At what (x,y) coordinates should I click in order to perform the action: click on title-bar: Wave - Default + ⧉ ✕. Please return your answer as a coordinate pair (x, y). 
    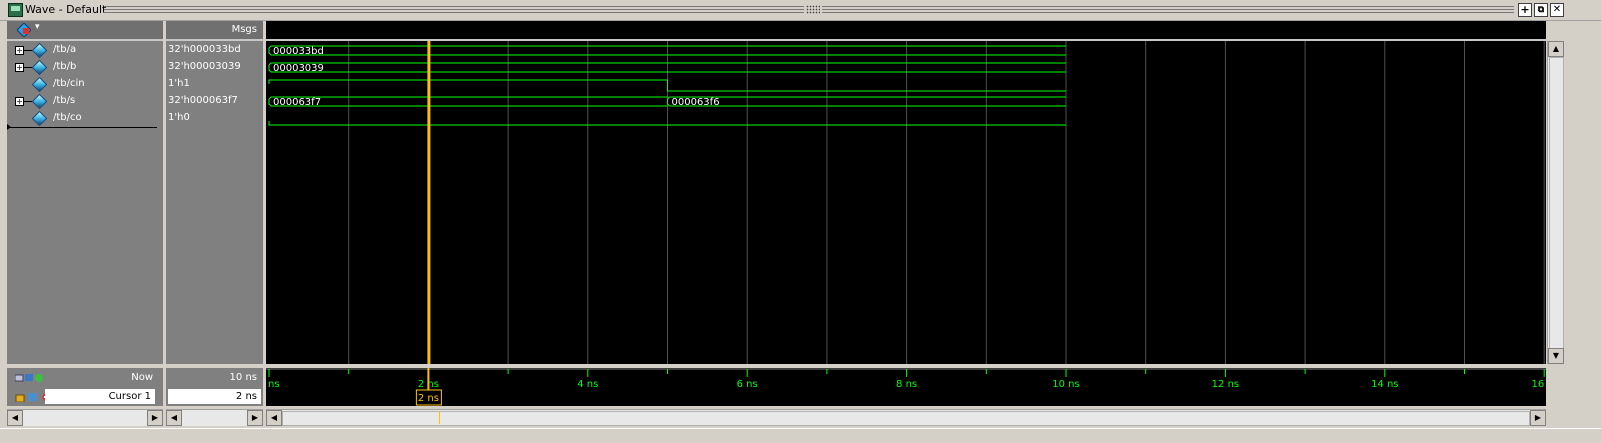
    Looking at the image, I should click on (800, 10).